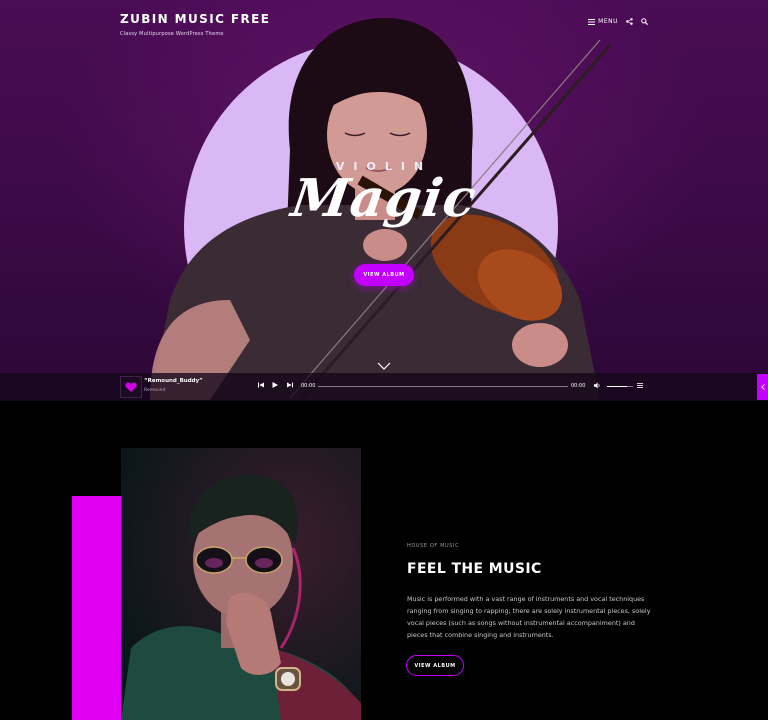 Image resolution: width=768 pixels, height=720 pixels. Describe the element at coordinates (290, 385) in the screenshot. I see `next-icon` at that location.